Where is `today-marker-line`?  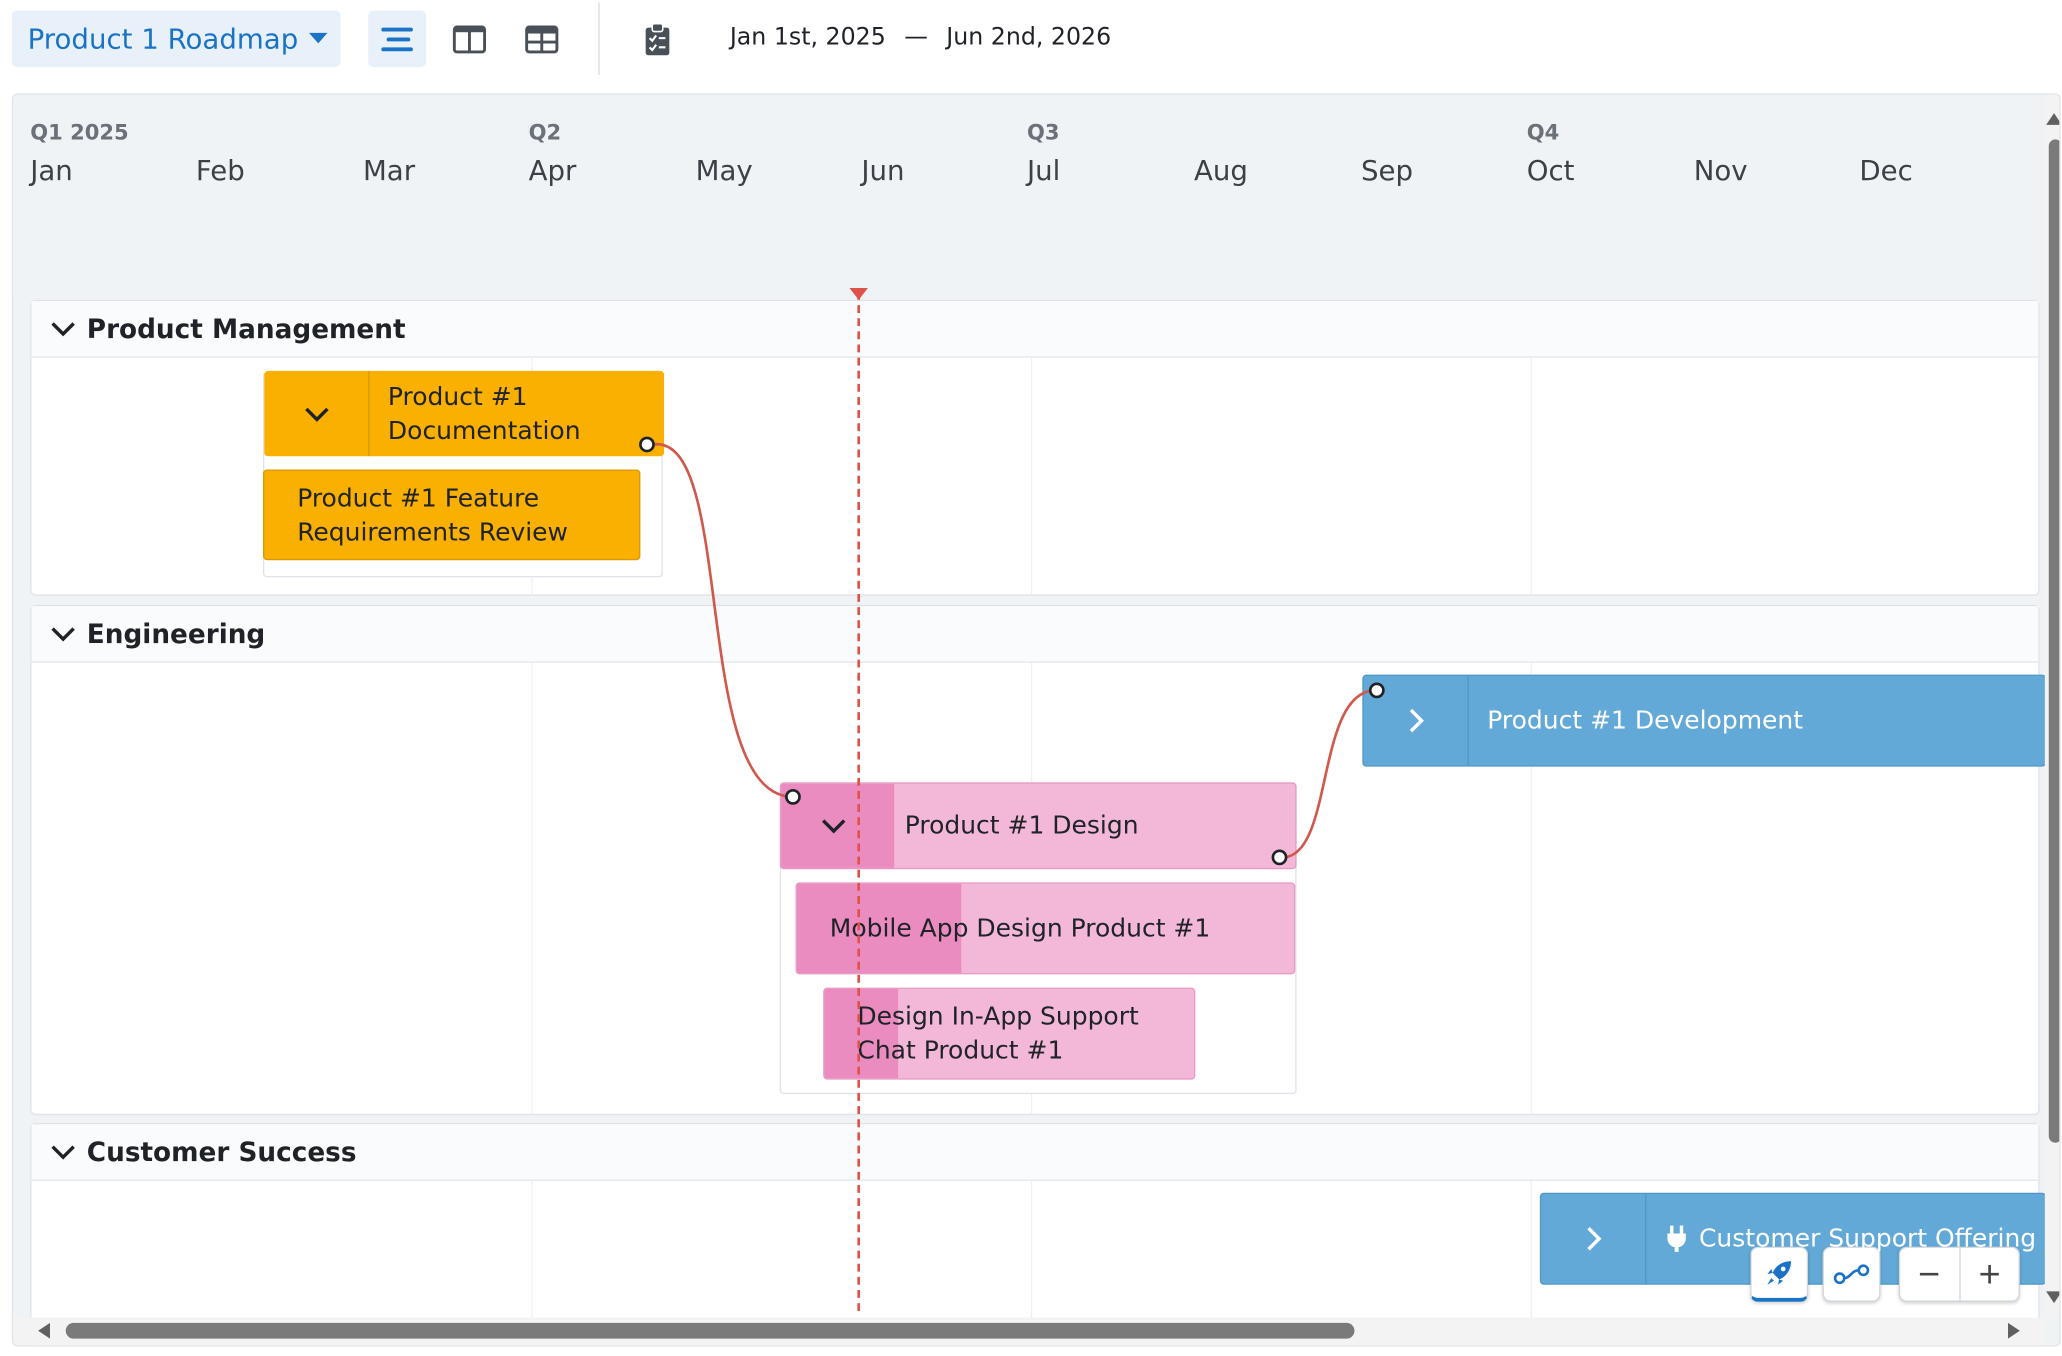 today-marker-line is located at coordinates (859, 801).